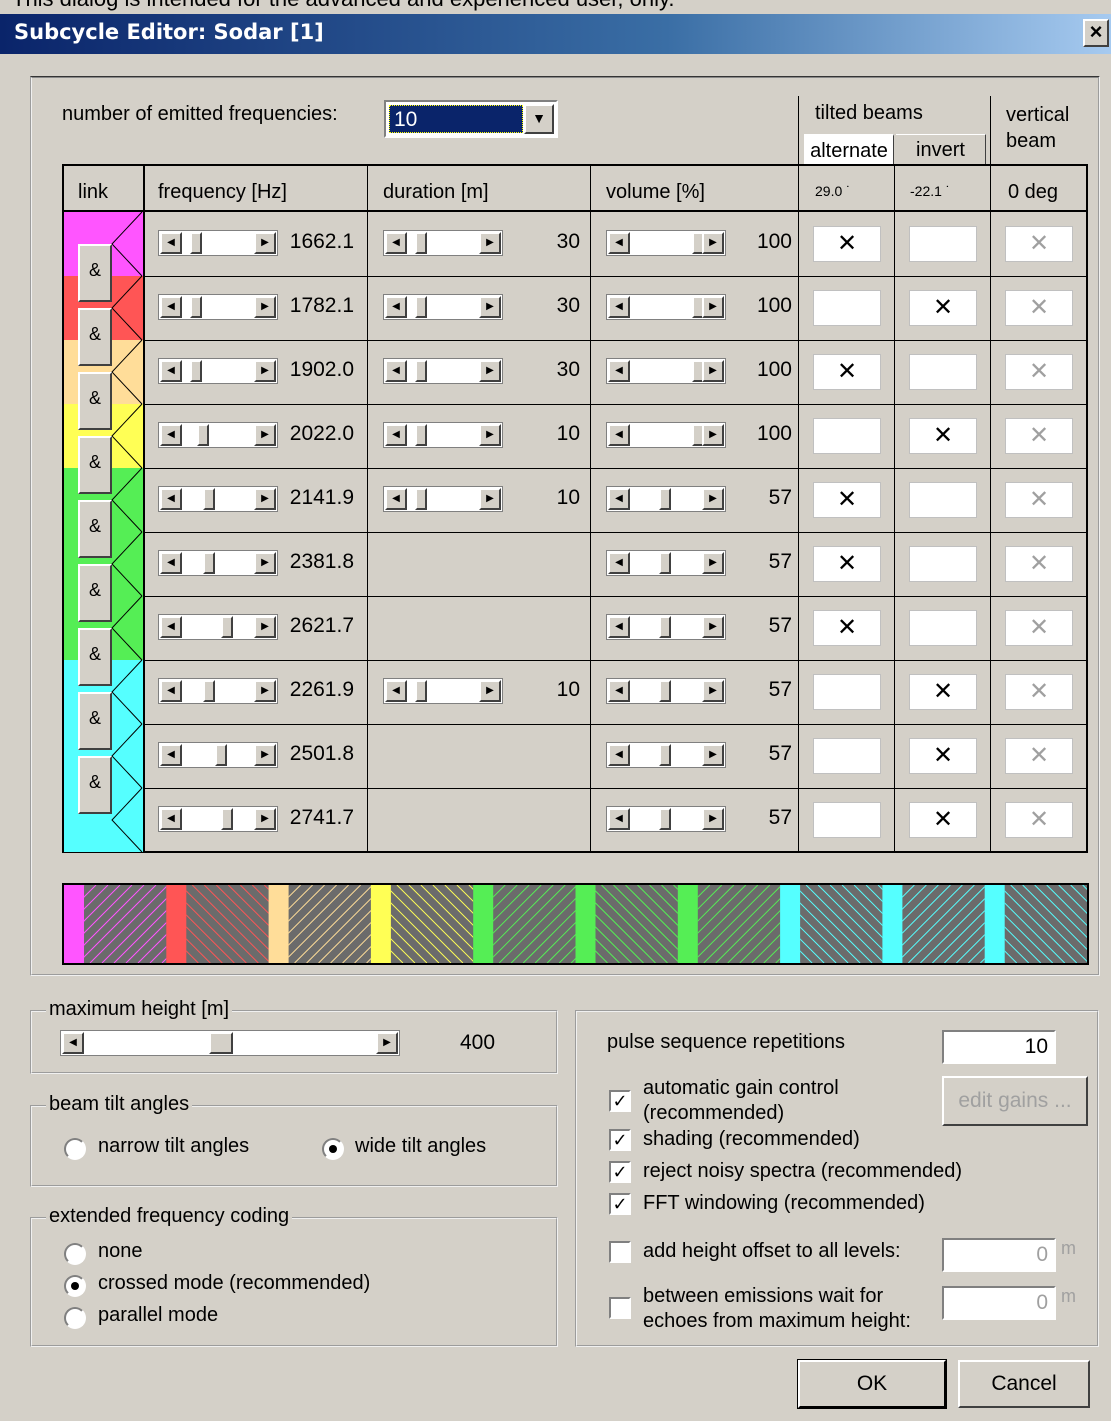 The height and width of the screenshot is (1421, 1111). I want to click on agc-checkbox: ✓, so click(620, 1101).